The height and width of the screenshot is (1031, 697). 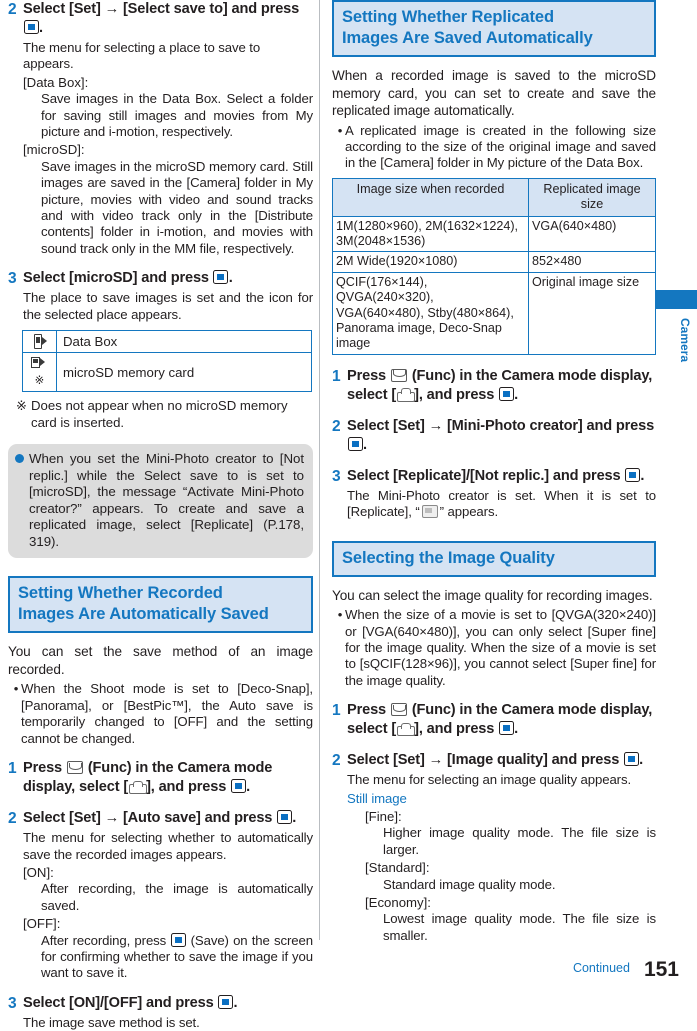 What do you see at coordinates (184, 342) in the screenshot?
I see `data-box-label: Data Box` at bounding box center [184, 342].